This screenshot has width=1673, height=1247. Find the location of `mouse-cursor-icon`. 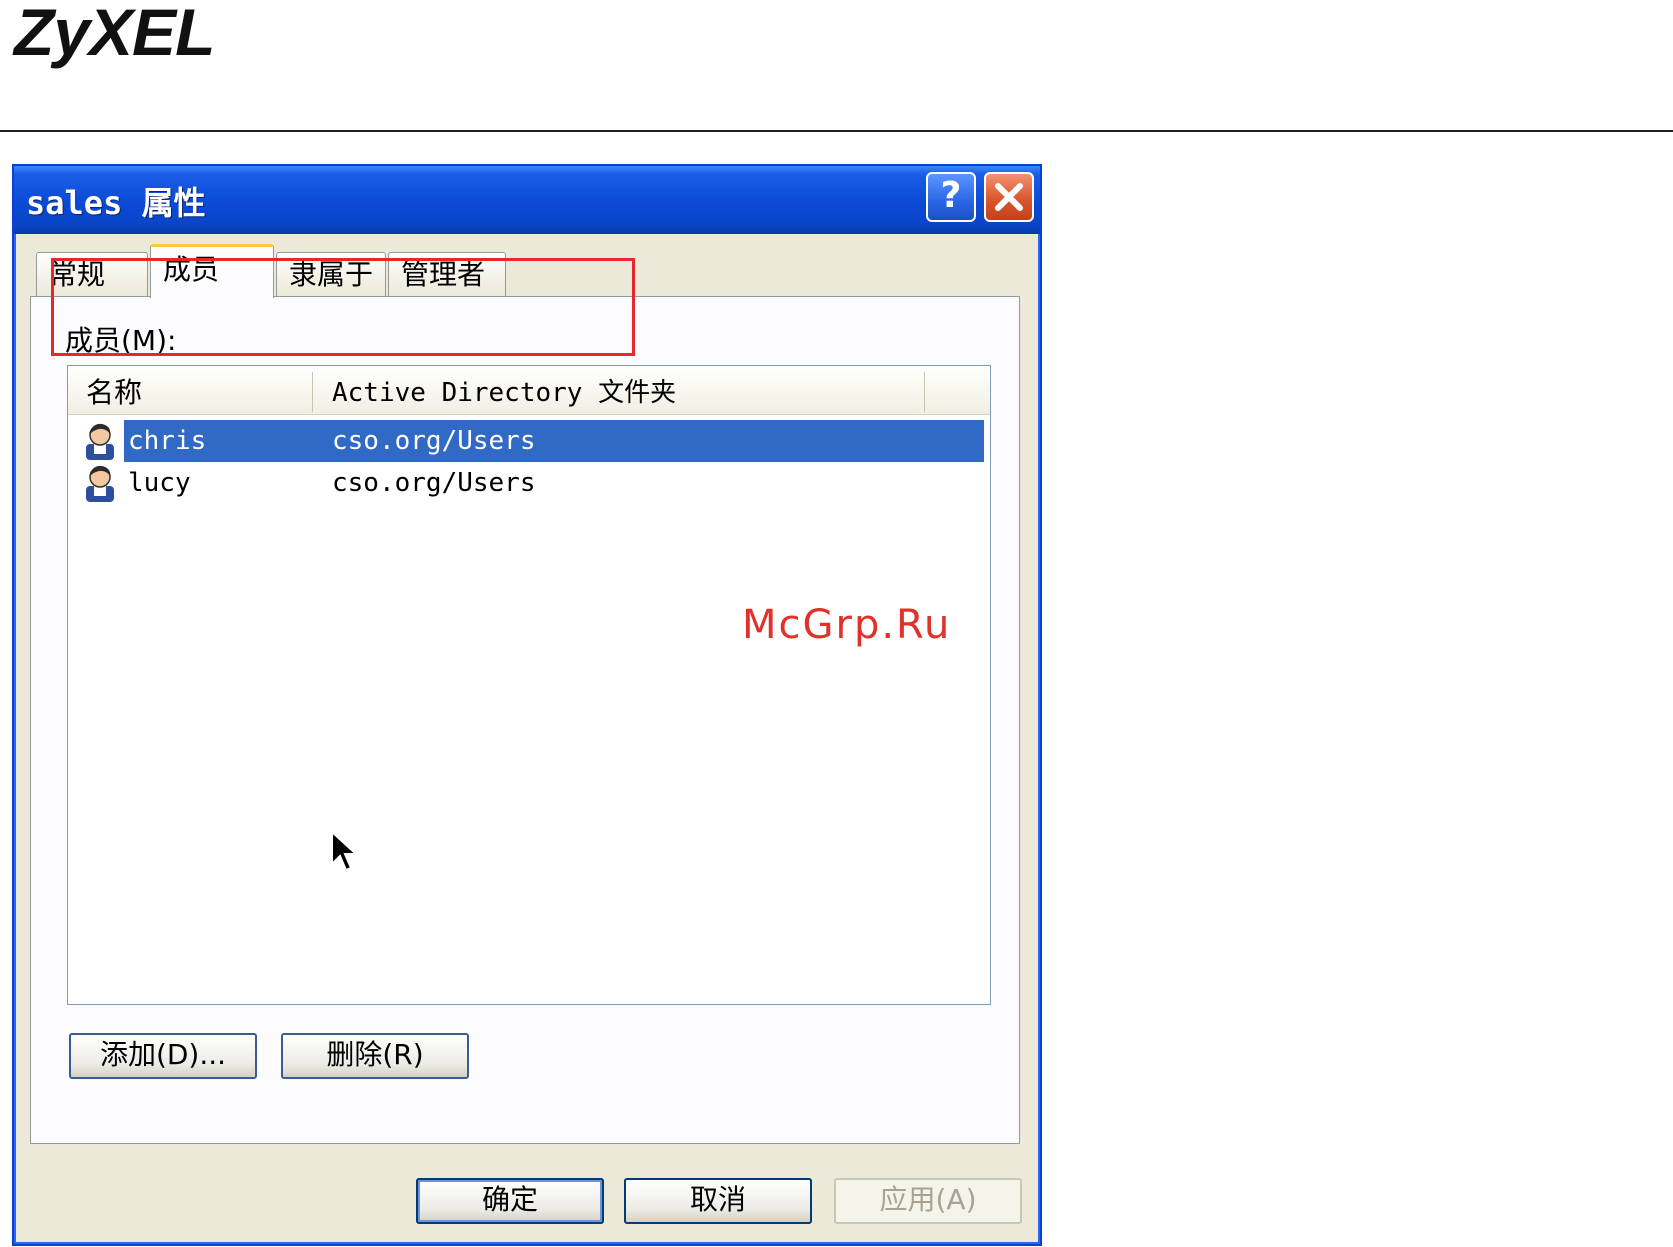

mouse-cursor-icon is located at coordinates (345, 851).